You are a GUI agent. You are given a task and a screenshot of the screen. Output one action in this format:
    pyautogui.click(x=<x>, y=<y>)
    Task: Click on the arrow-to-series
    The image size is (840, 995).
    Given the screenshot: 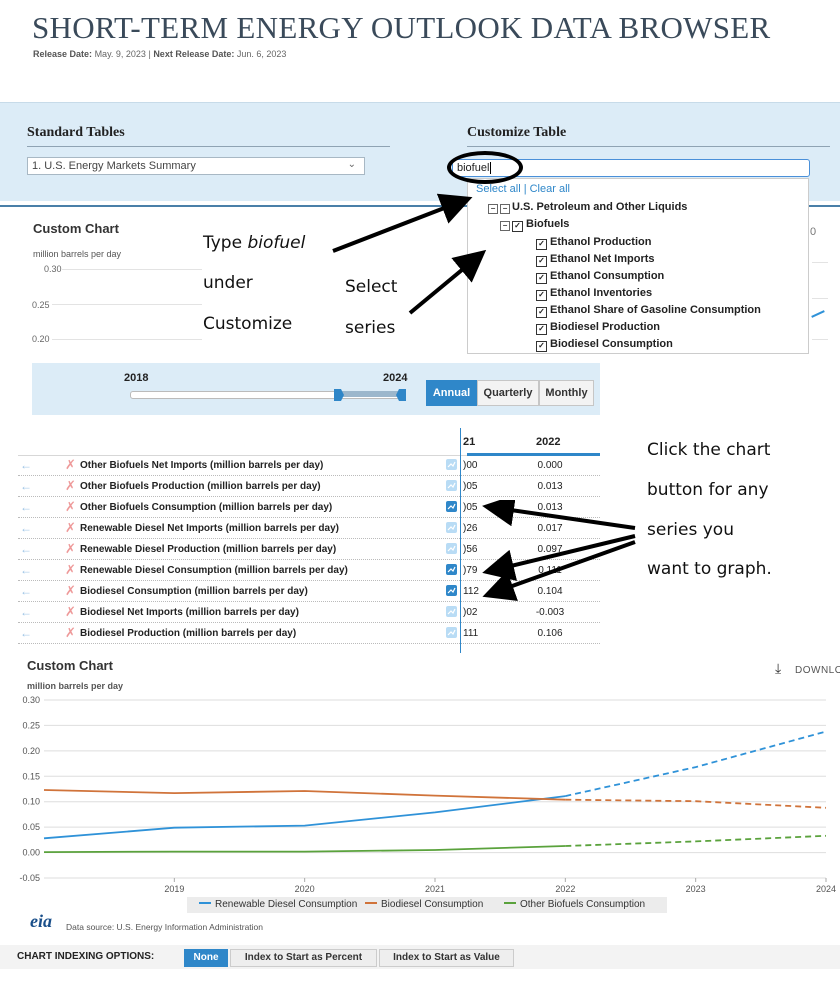 What is the action you would take?
    pyautogui.click(x=447, y=282)
    